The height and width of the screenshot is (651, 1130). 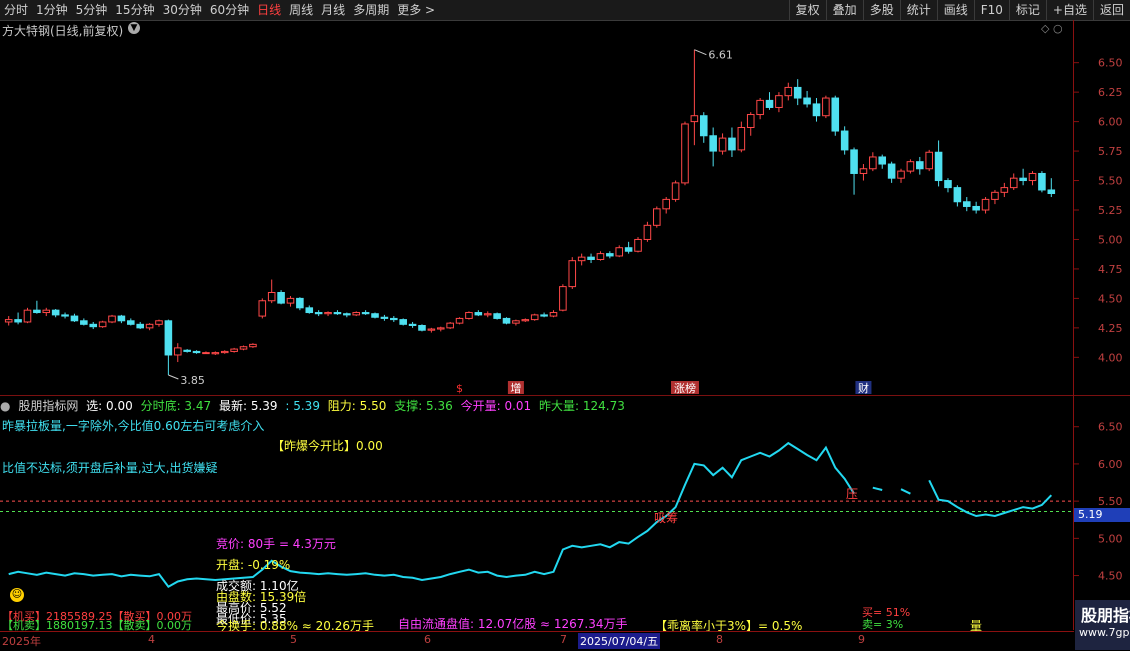 I want to click on date-label: 9, so click(x=861, y=639).